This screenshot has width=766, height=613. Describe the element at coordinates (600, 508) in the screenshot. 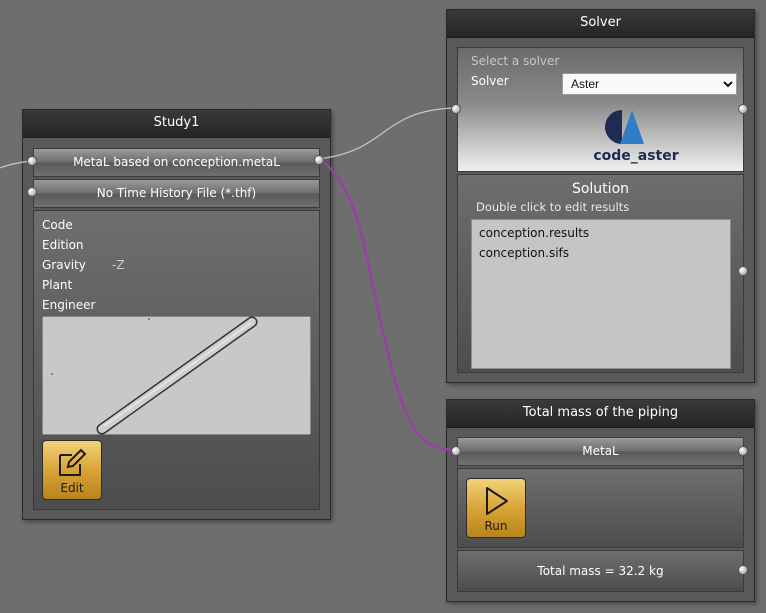

I see `mass-run-panel: Run` at that location.